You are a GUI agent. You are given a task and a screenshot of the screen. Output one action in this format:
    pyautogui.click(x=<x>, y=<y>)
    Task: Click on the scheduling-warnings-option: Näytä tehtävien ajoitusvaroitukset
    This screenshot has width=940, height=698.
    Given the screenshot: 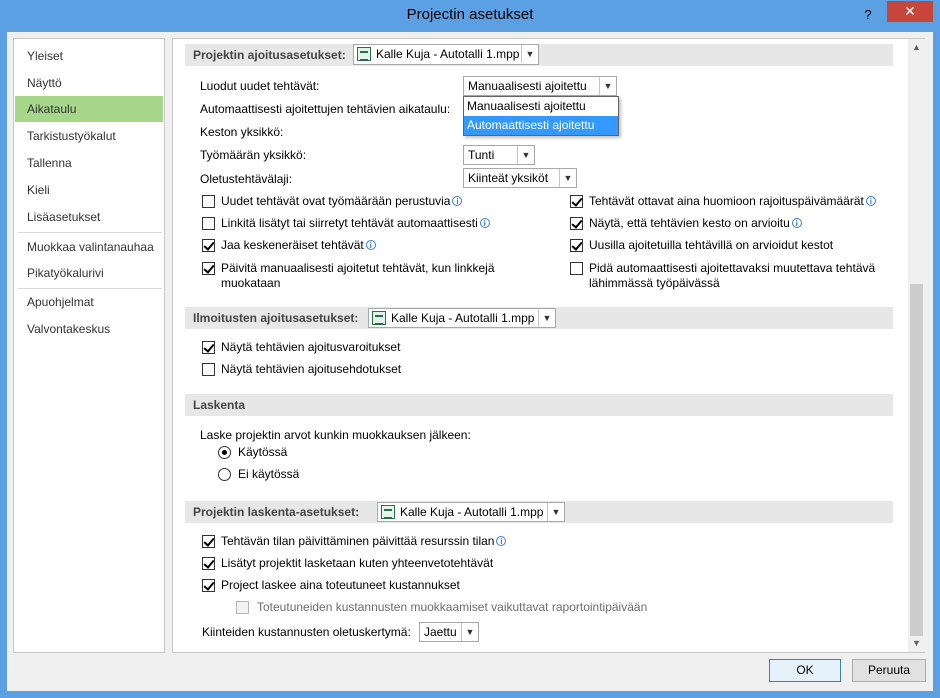 What is the action you would take?
    pyautogui.click(x=311, y=347)
    